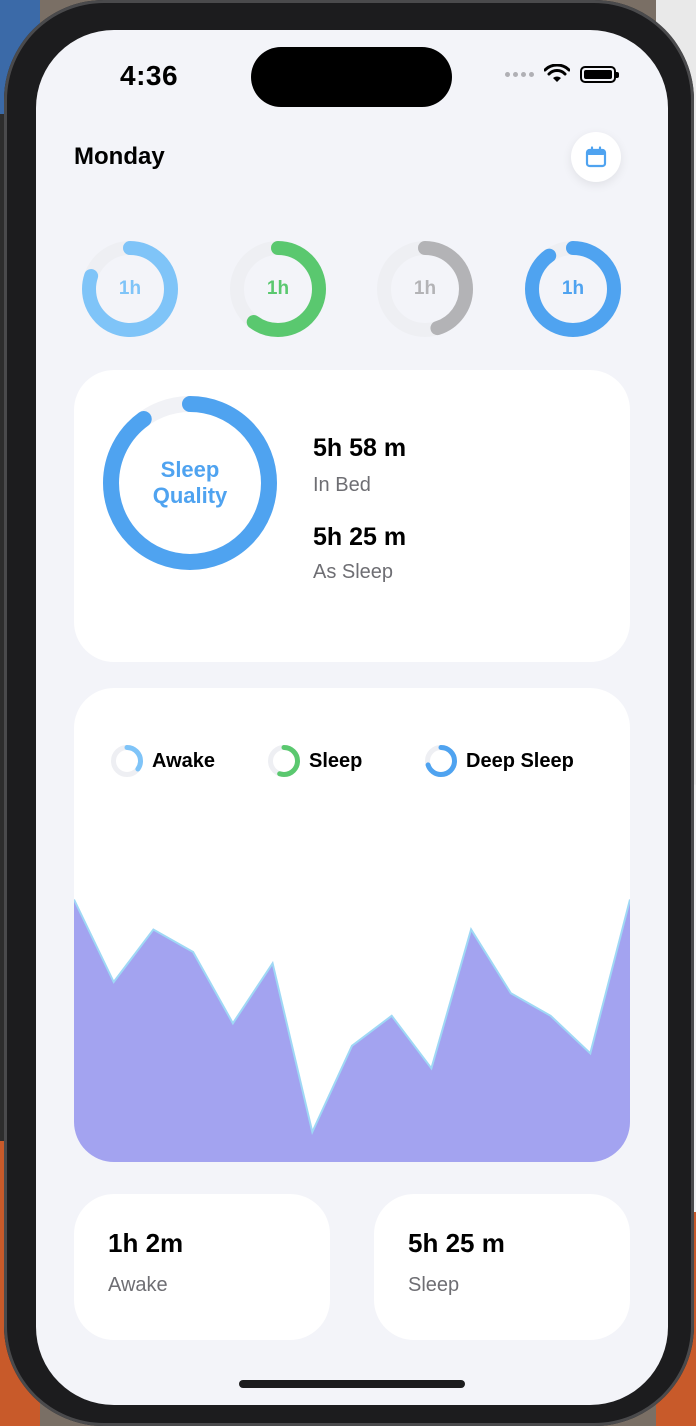 The image size is (696, 1426). I want to click on legend-item-awake: Awake, so click(162, 761).